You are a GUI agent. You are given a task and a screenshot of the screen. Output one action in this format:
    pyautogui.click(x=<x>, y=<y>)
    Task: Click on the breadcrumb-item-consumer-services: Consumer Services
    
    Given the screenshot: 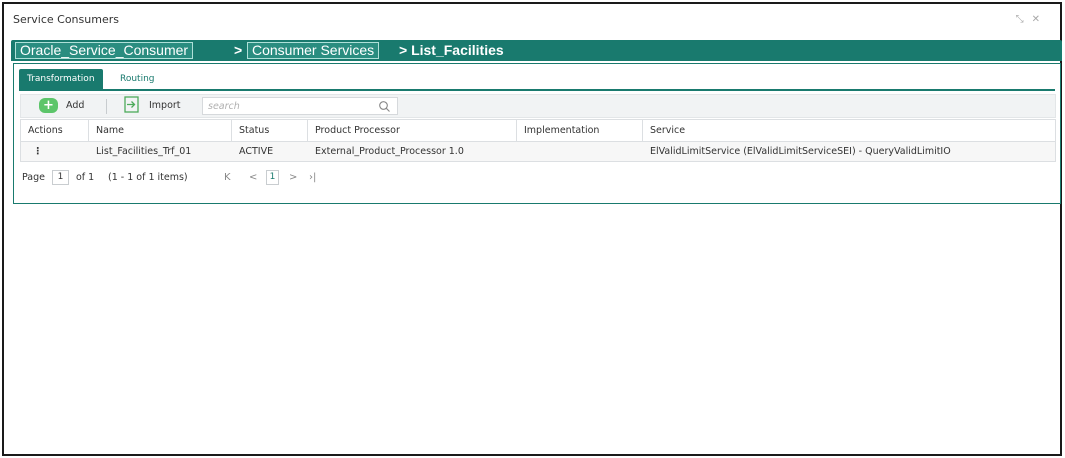 What is the action you would take?
    pyautogui.click(x=313, y=50)
    